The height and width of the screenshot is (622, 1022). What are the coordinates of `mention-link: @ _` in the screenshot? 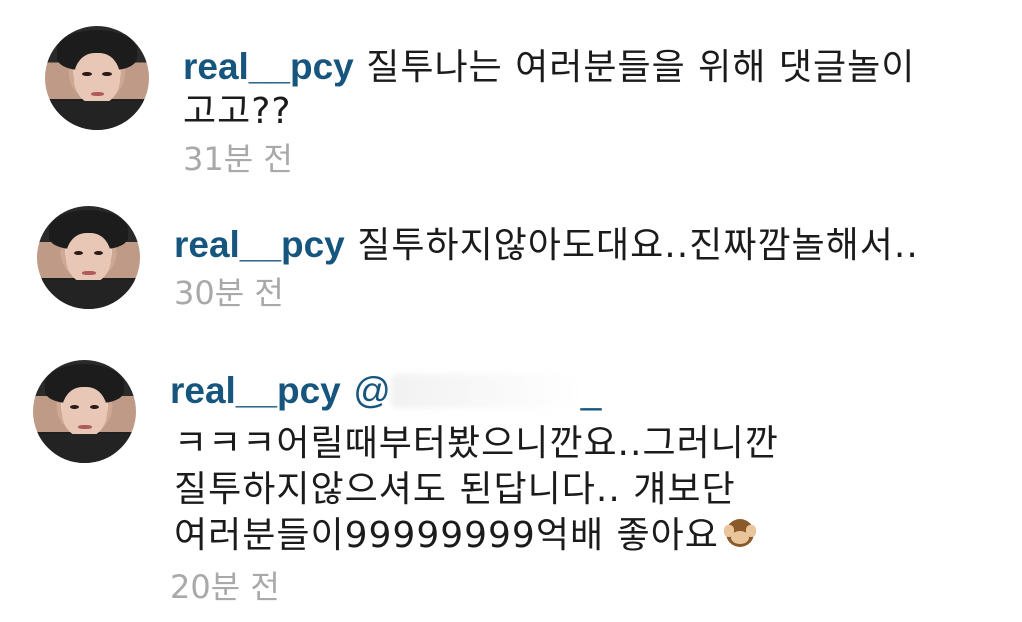 It's located at (477, 390).